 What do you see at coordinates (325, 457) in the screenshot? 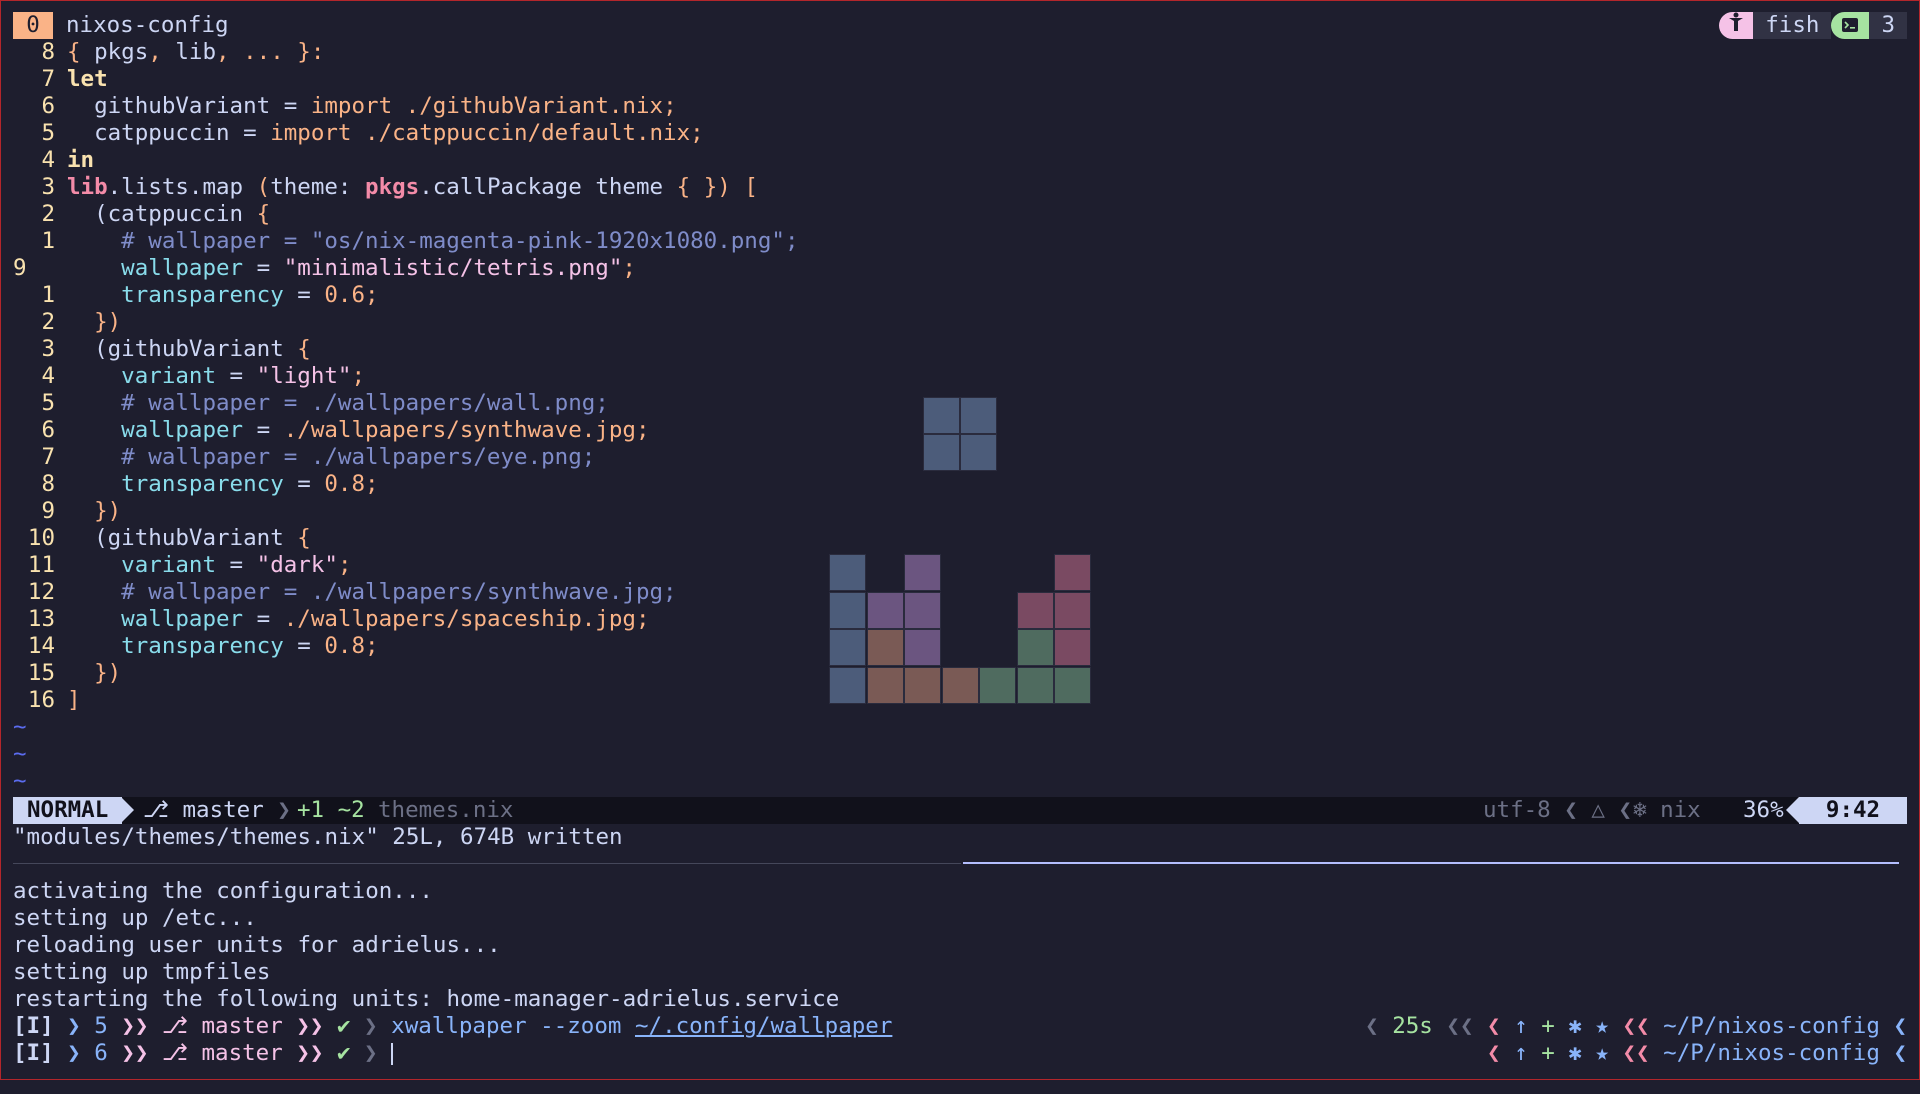
I see `code-text: # wallpaper = ./wallpapers/eye.png;` at bounding box center [325, 457].